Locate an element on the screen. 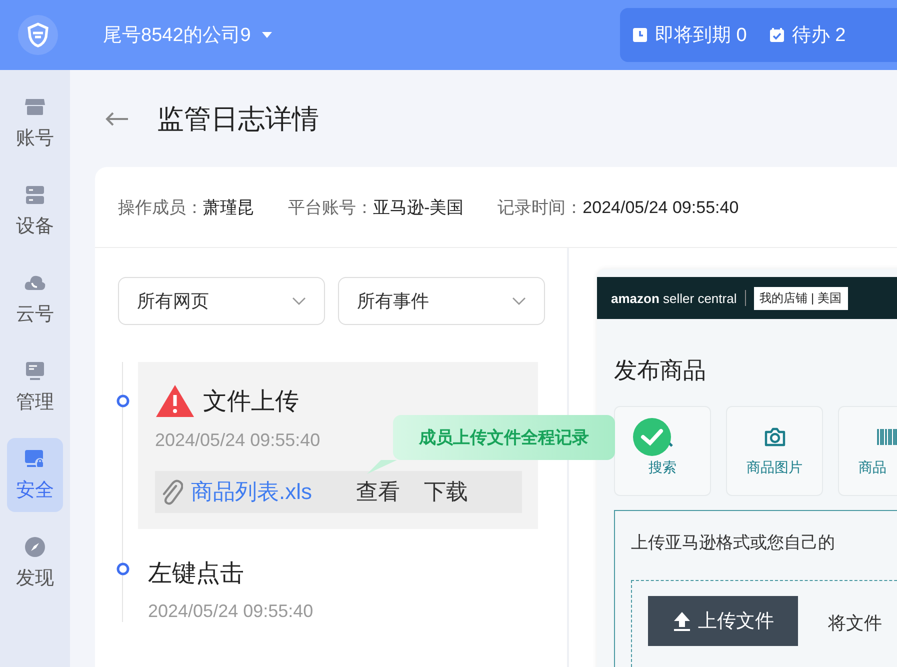  callout-tooltip: 成员上传文件全程记录 is located at coordinates (504, 437).